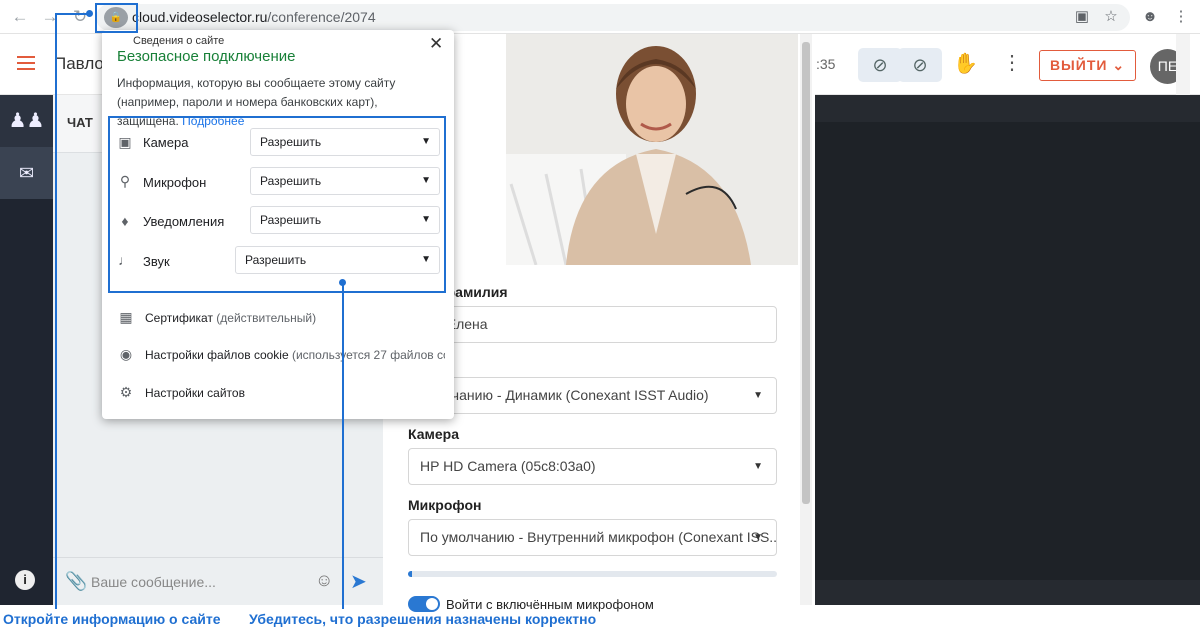 The height and width of the screenshot is (630, 1200). What do you see at coordinates (76, 581) in the screenshot?
I see `attach-icon: 📎` at bounding box center [76, 581].